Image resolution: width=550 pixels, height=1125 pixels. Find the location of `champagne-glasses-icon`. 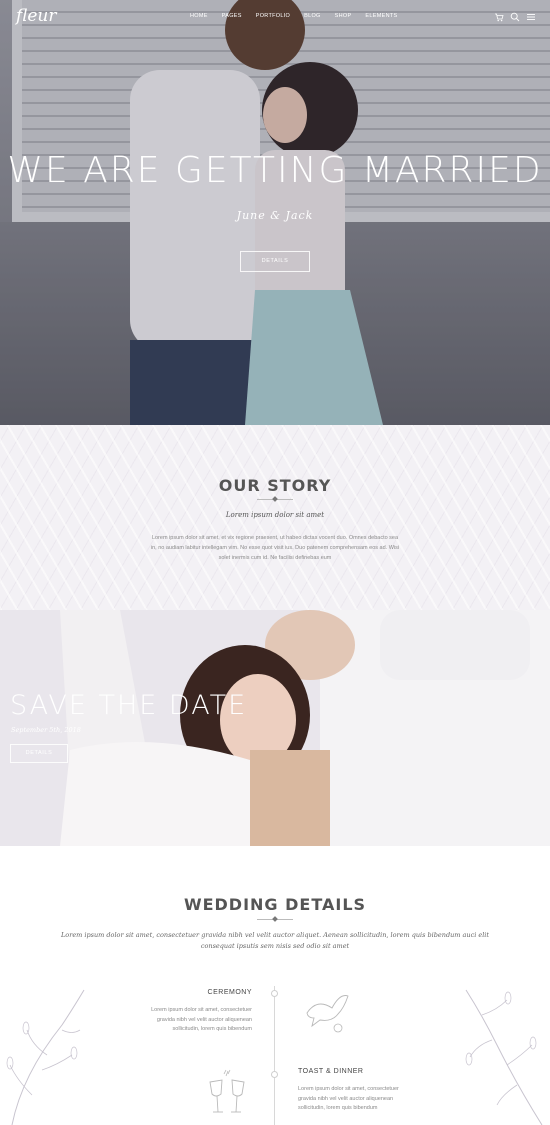

champagne-glasses-icon is located at coordinates (227, 1091).